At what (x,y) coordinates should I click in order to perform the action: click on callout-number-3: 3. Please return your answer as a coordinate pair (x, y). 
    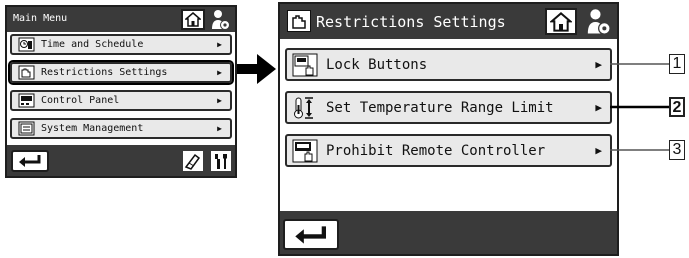
    Looking at the image, I should click on (677, 150).